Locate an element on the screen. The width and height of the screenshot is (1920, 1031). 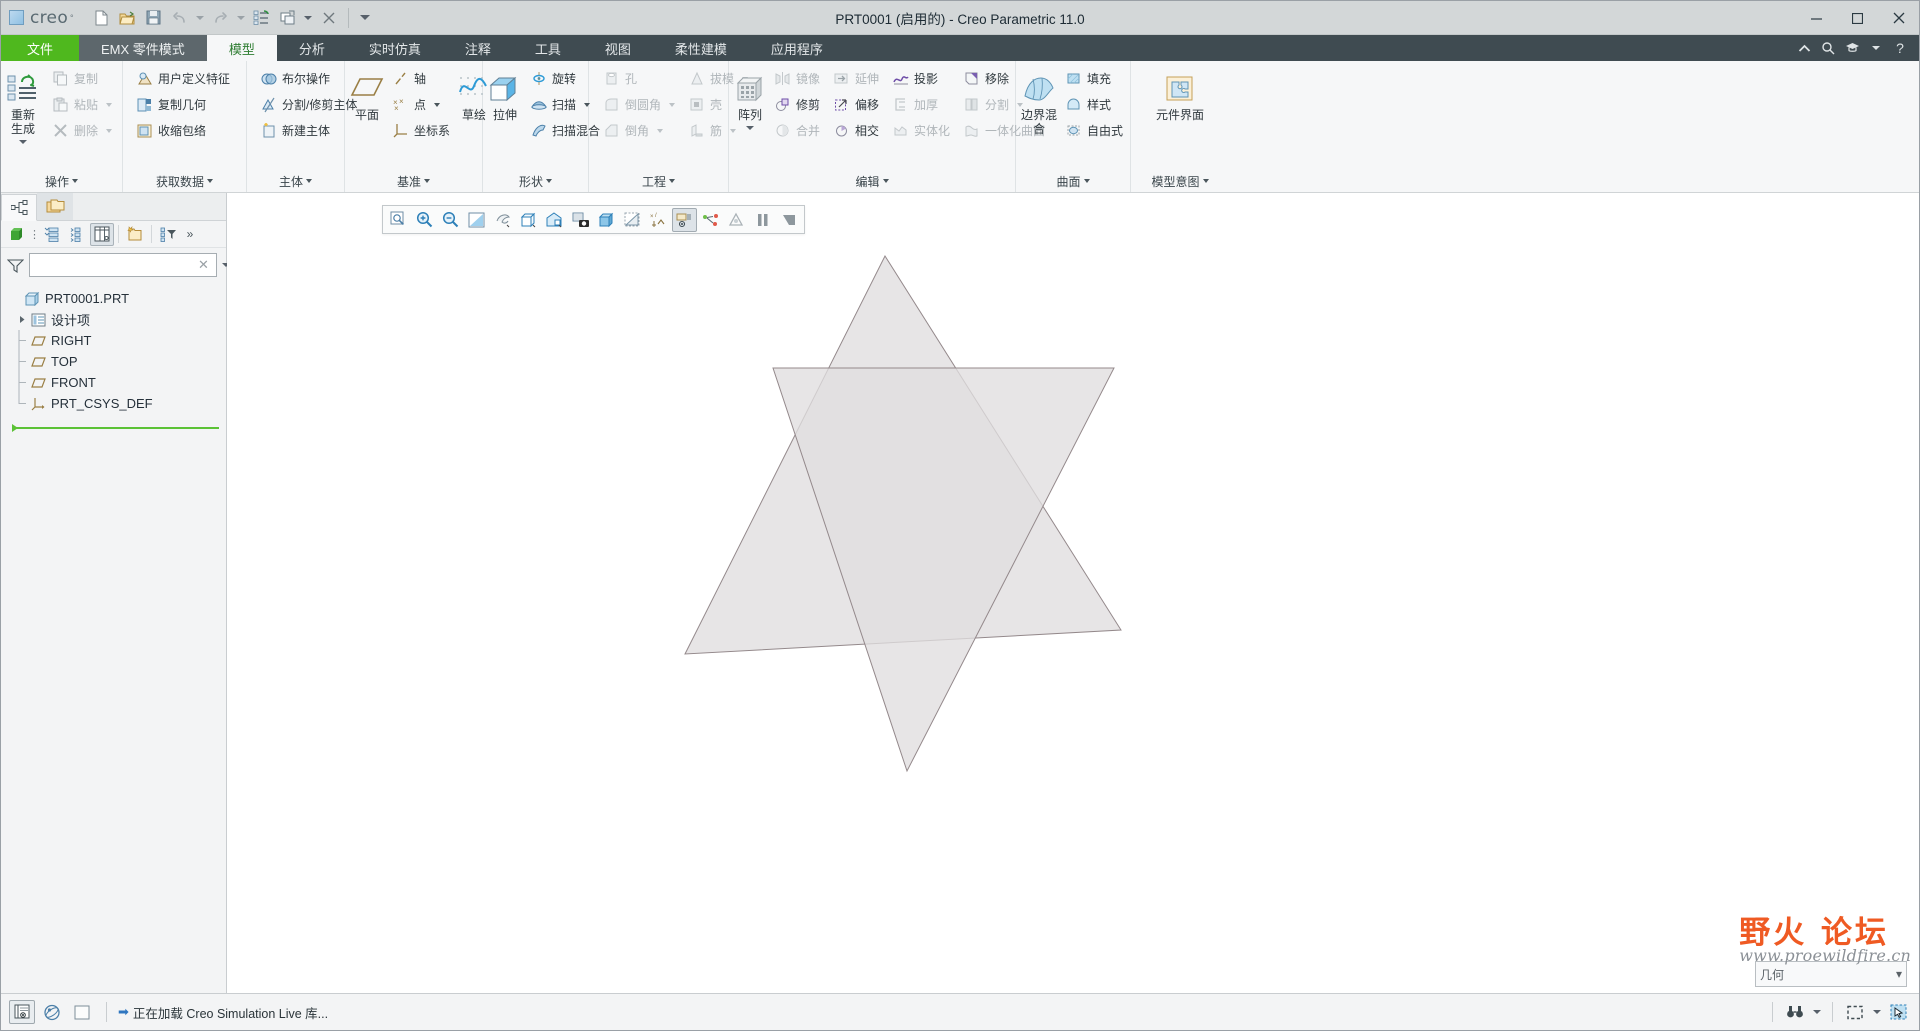
round-button: 倒圆角 is located at coordinates (639, 104).